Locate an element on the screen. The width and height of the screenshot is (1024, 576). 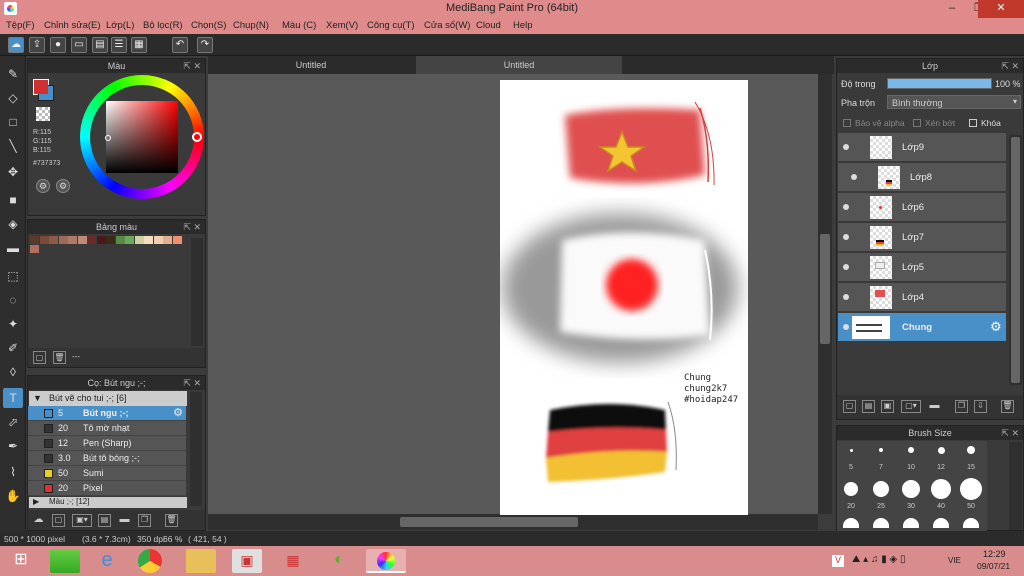
menu-select: Chọn(S) is located at coordinates (208, 25).